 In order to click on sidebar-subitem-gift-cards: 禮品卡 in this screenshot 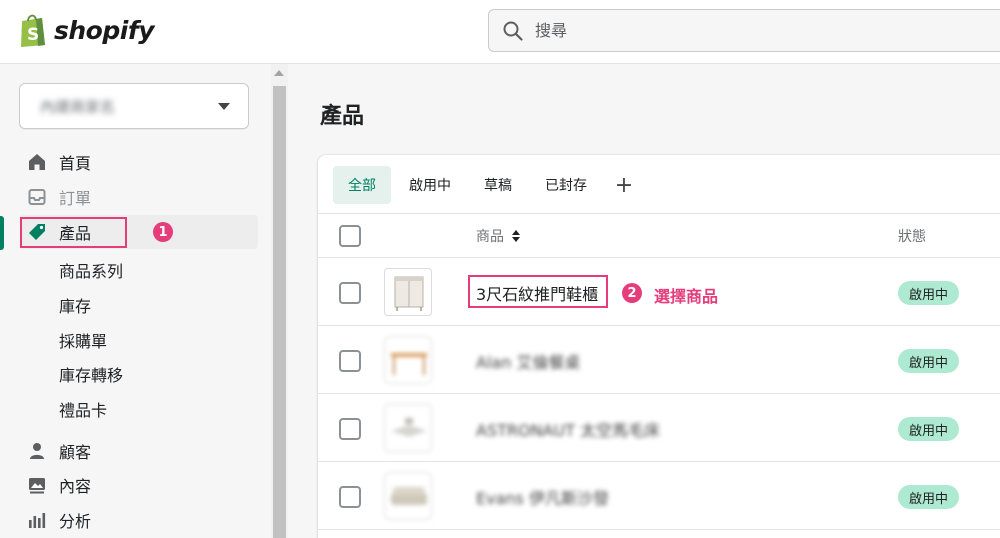, I will do `click(83, 409)`.